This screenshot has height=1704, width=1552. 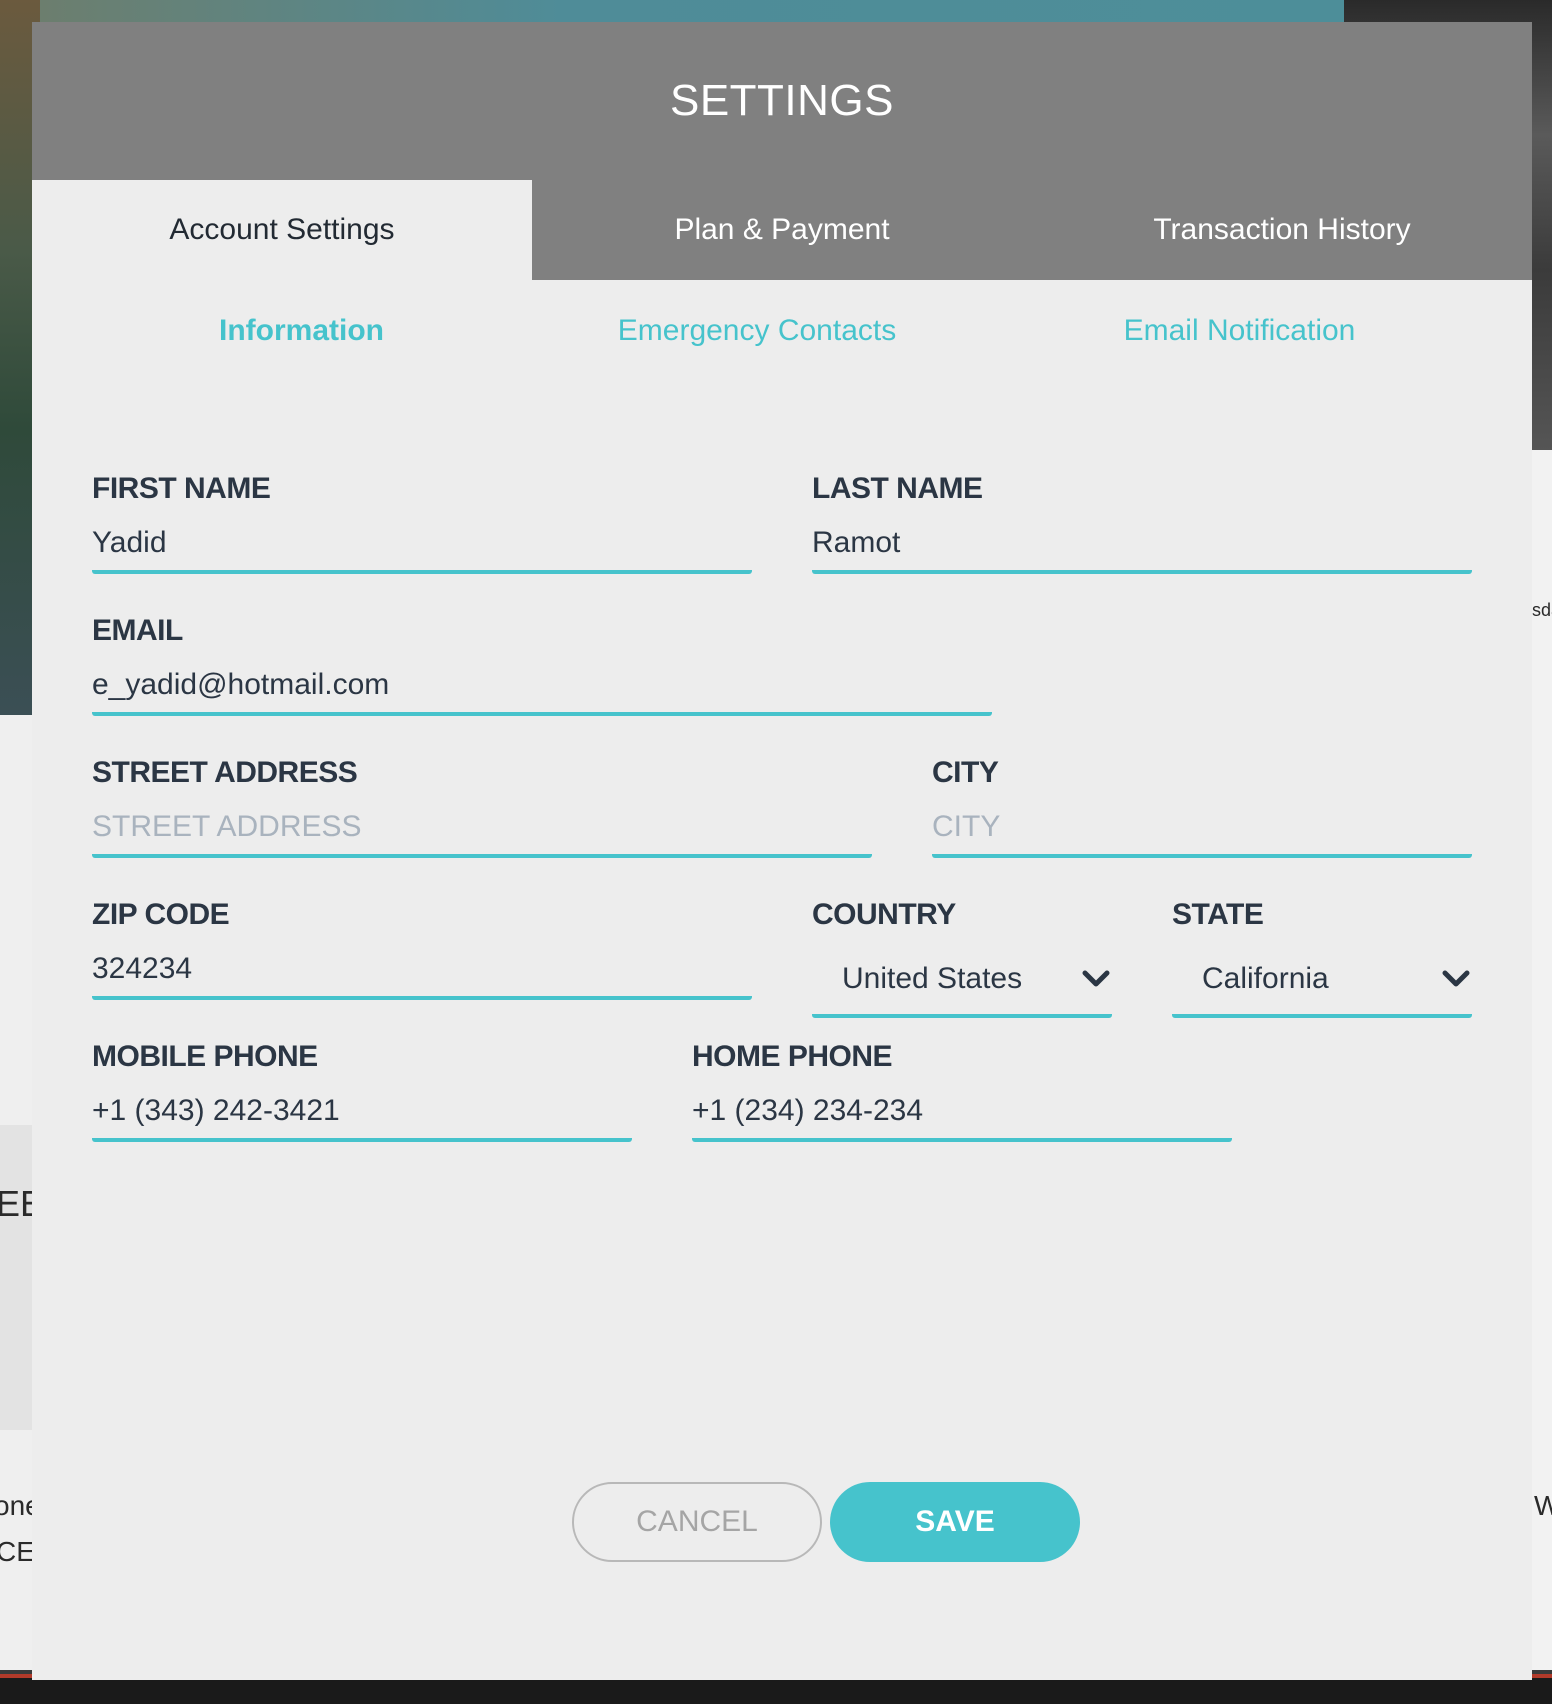 What do you see at coordinates (272, 331) in the screenshot?
I see `subtab-information: Information` at bounding box center [272, 331].